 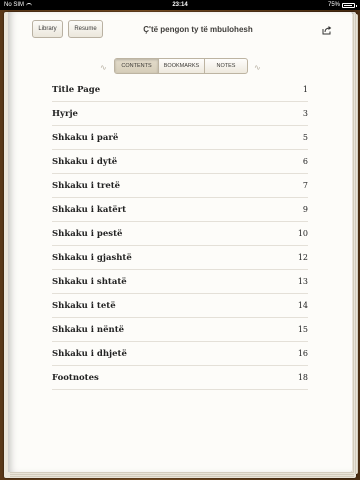 What do you see at coordinates (305, 209) in the screenshot?
I see `toc-page-number: 9` at bounding box center [305, 209].